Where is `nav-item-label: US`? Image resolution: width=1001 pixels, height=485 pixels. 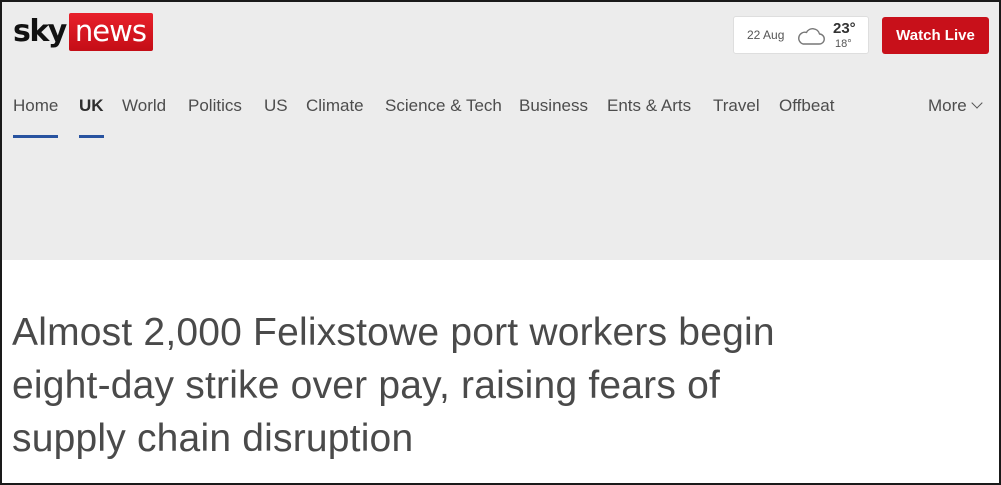 nav-item-label: US is located at coordinates (276, 105).